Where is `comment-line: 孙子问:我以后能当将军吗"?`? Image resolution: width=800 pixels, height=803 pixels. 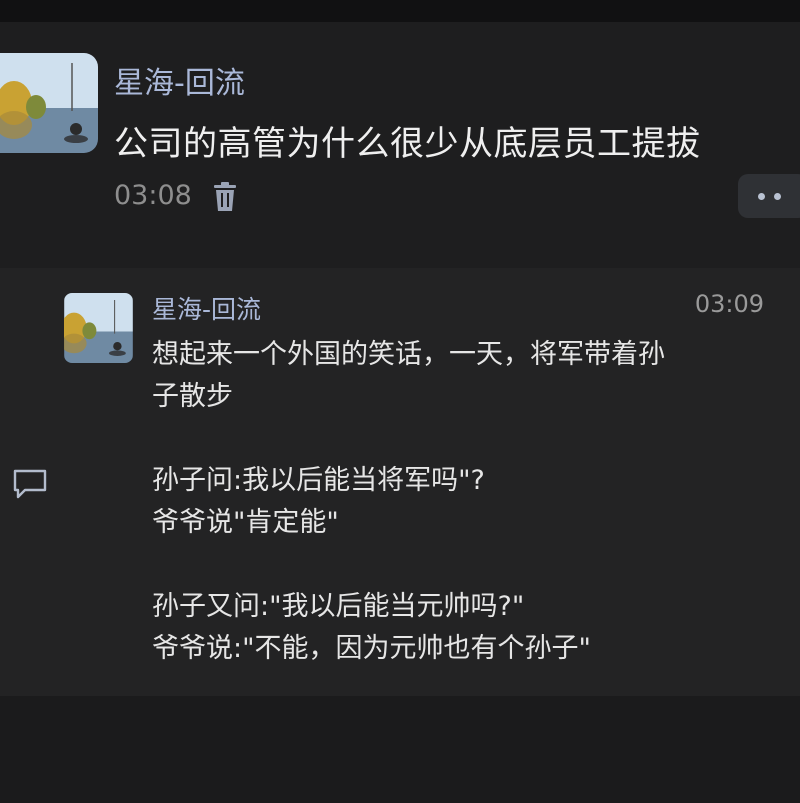 comment-line: 孙子问:我以后能当将军吗"? is located at coordinates (318, 480).